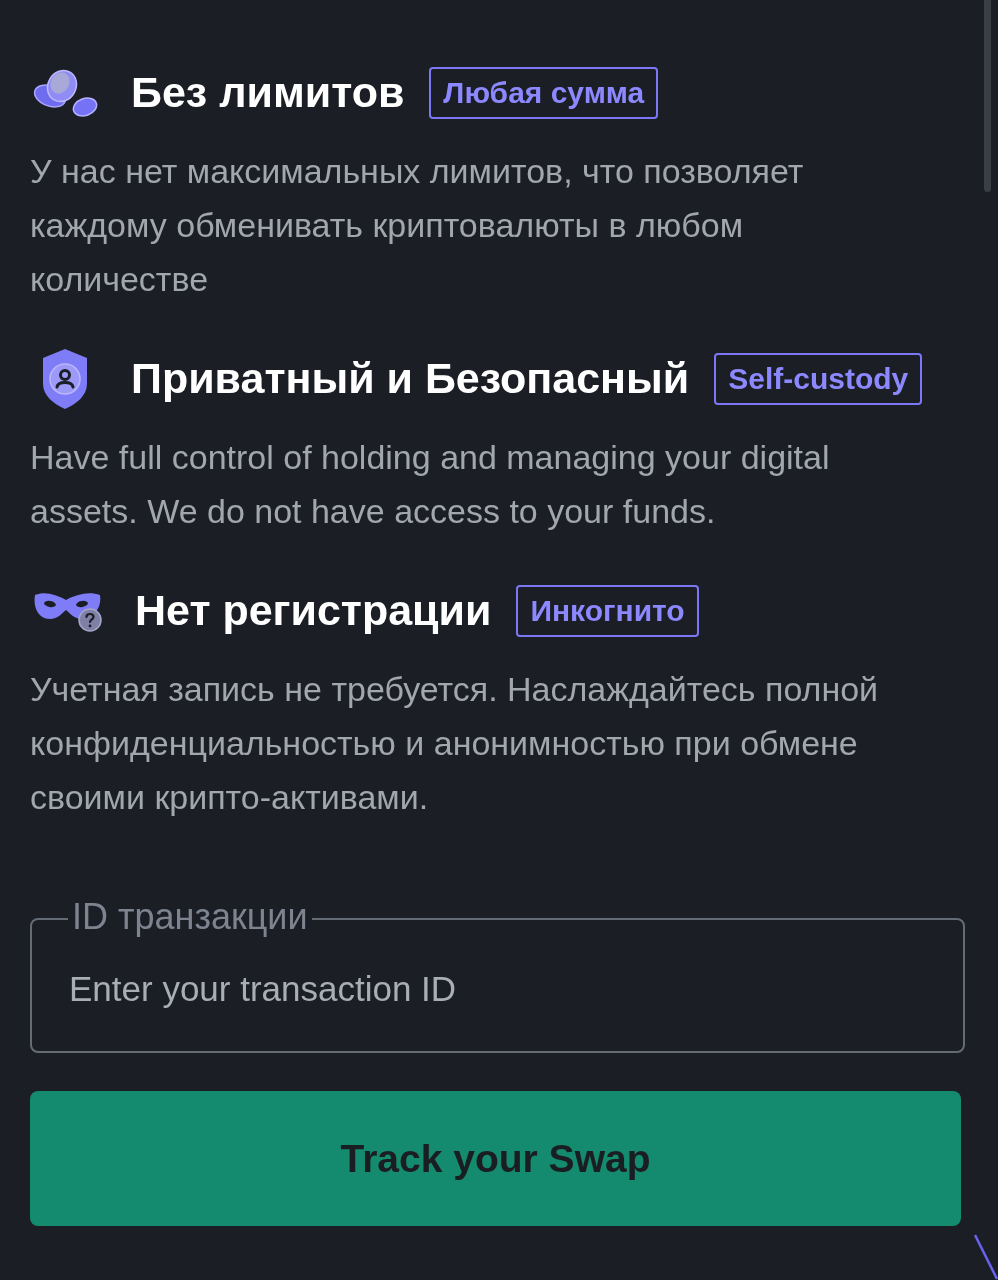 This screenshot has height=1280, width=998. Describe the element at coordinates (430, 484) in the screenshot. I see `feature-description: Have full control of holding and managing your digital assets. We do not have access to your funds.` at that location.